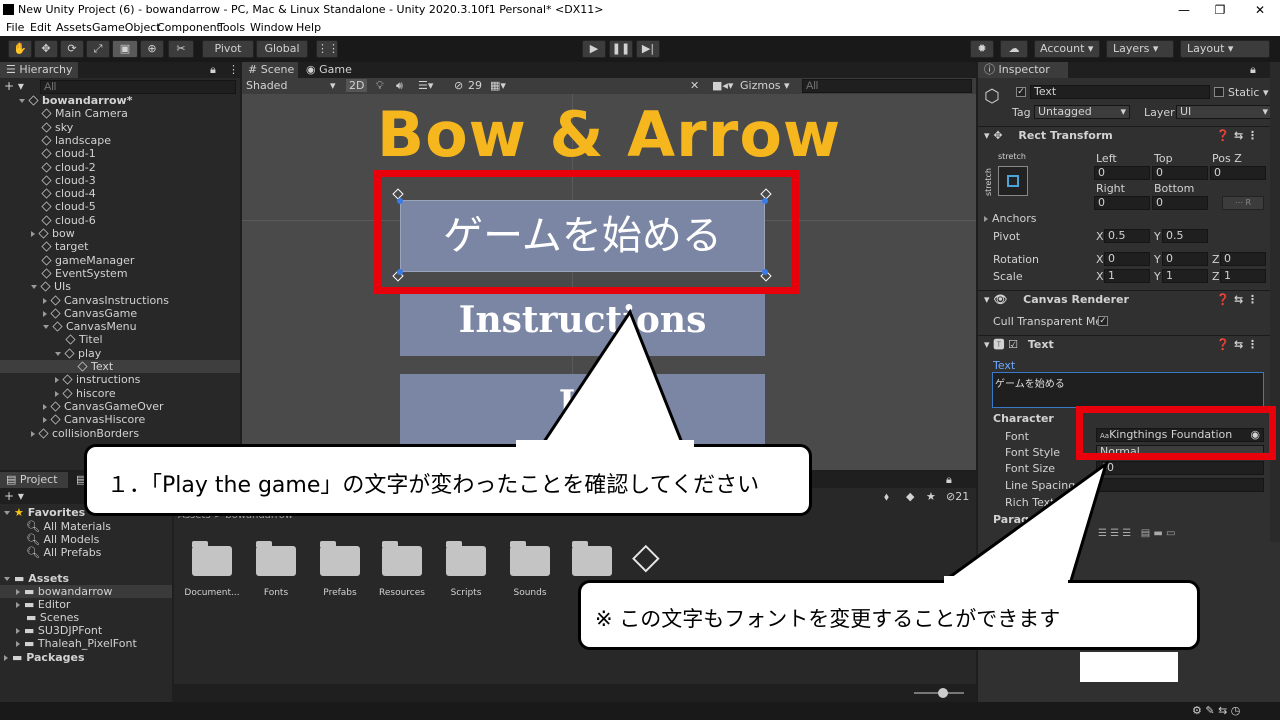  Describe the element at coordinates (1243, 259) in the screenshot. I see `rot-z-field: 0` at that location.